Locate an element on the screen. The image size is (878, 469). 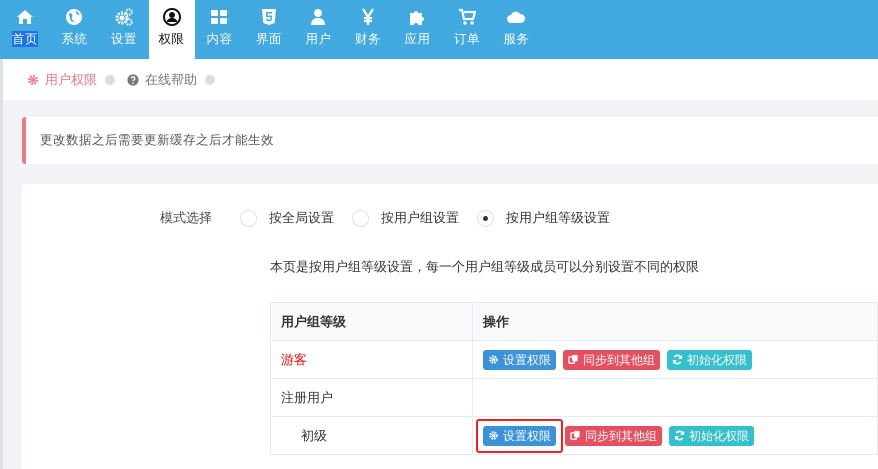
nav-tab: 设置 is located at coordinates (123, 29).